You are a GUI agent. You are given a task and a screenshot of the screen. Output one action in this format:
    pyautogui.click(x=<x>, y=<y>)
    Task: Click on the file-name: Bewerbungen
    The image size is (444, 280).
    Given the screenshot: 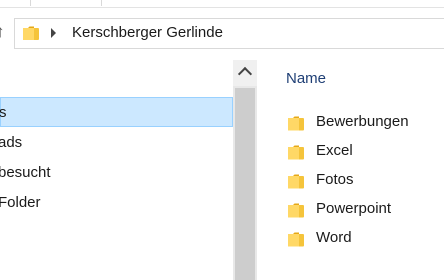 What is the action you would take?
    pyautogui.click(x=362, y=121)
    